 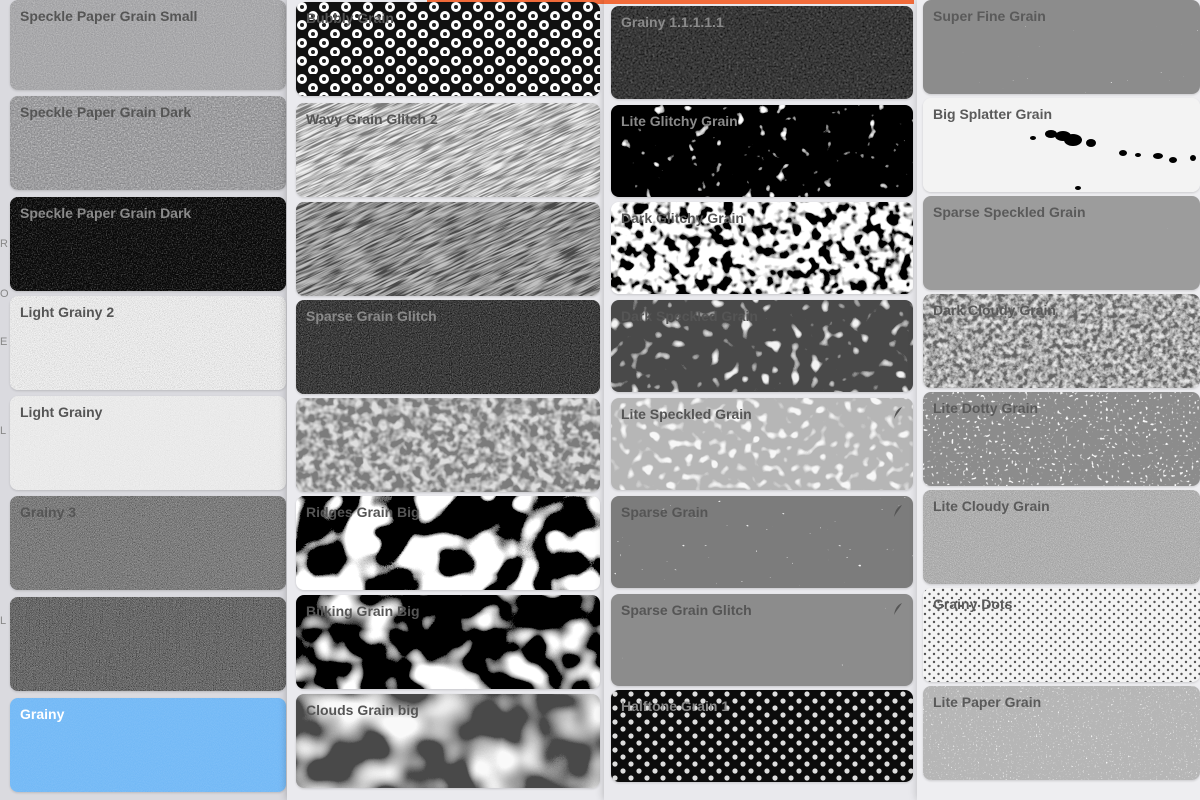 I want to click on edge-letter: R, so click(x=4, y=244).